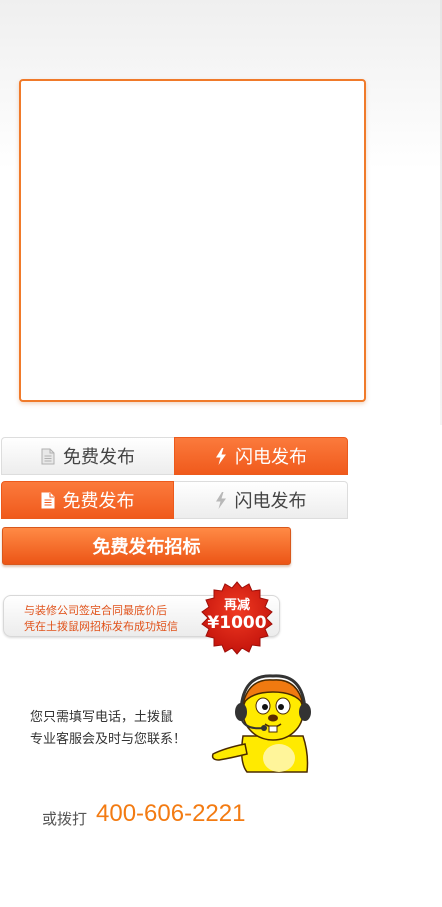  I want to click on promo-line-1: 与装修公司签定合同最底价后, so click(95, 610).